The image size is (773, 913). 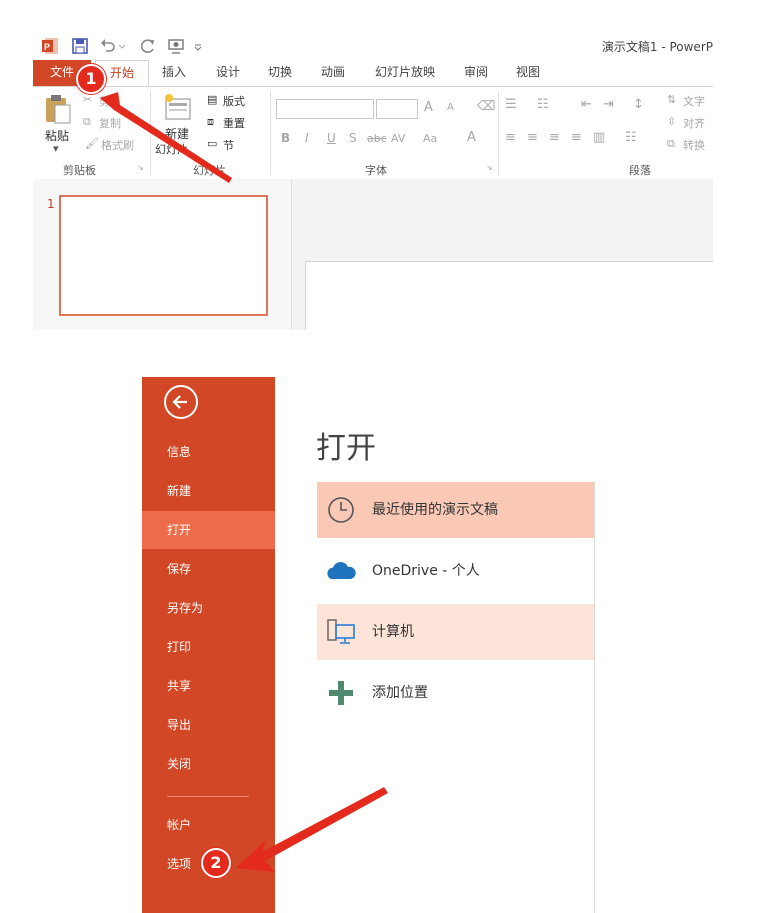 I want to click on nav-info: 信息, so click(x=208, y=452).